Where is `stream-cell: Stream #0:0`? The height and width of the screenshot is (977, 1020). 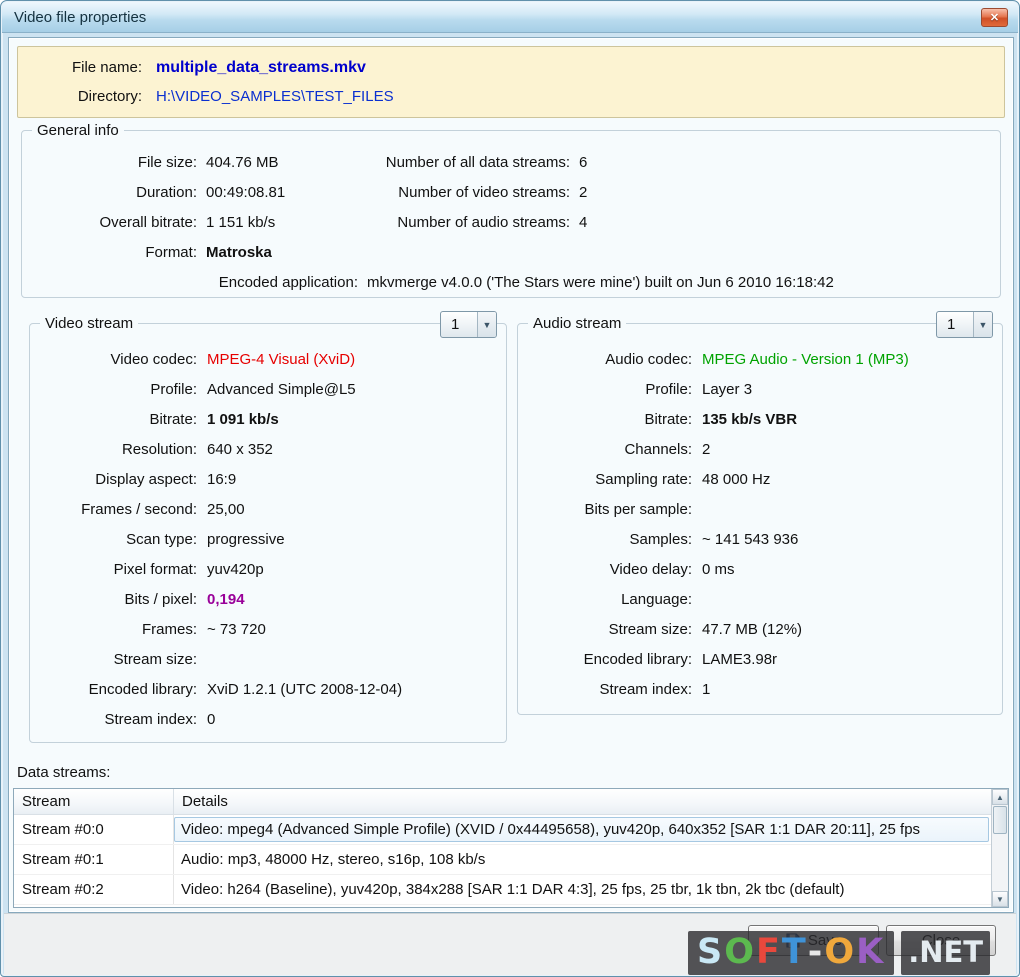 stream-cell: Stream #0:0 is located at coordinates (94, 829).